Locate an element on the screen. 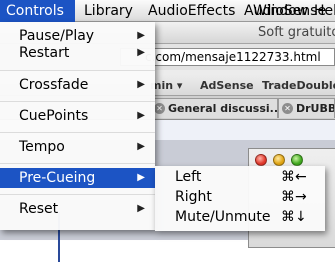  shortcut-cmd-down: ⌘↓ is located at coordinates (294, 217).